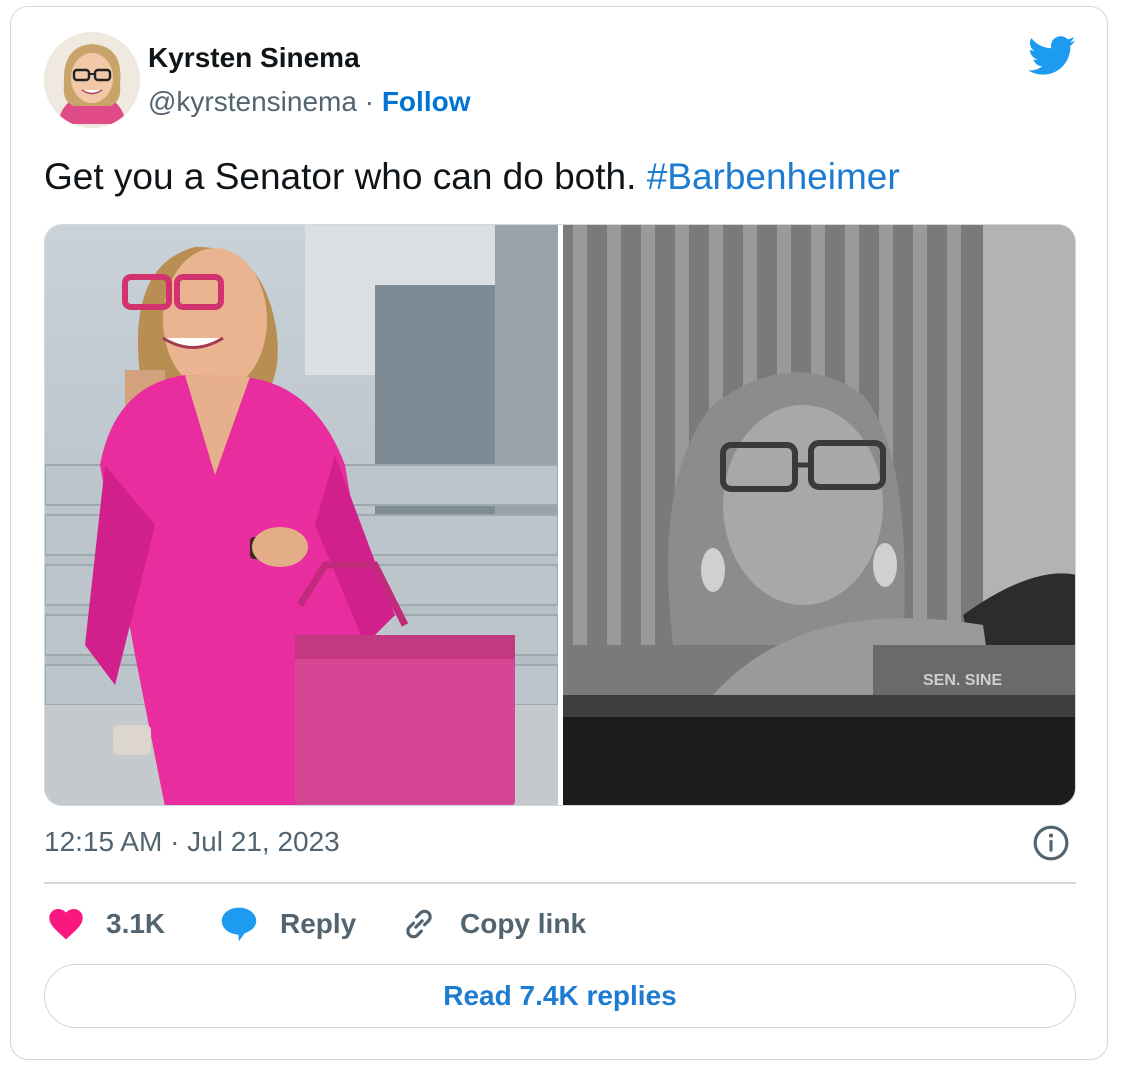 The height and width of the screenshot is (1072, 1124). I want to click on info-icon, so click(1051, 843).